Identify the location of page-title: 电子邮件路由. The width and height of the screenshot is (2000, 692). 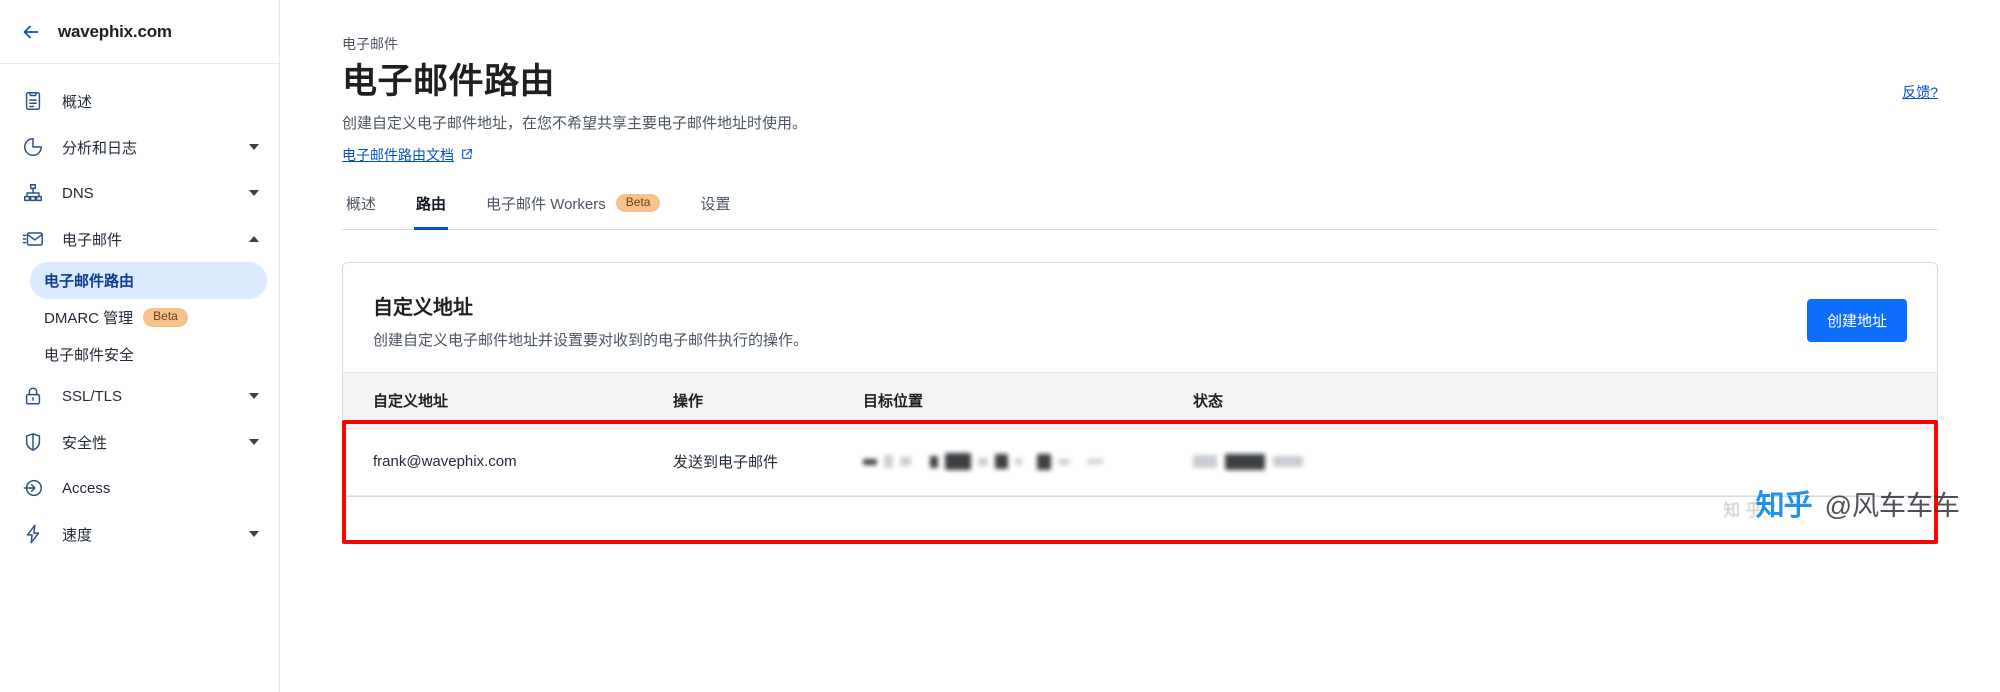
(449, 81).